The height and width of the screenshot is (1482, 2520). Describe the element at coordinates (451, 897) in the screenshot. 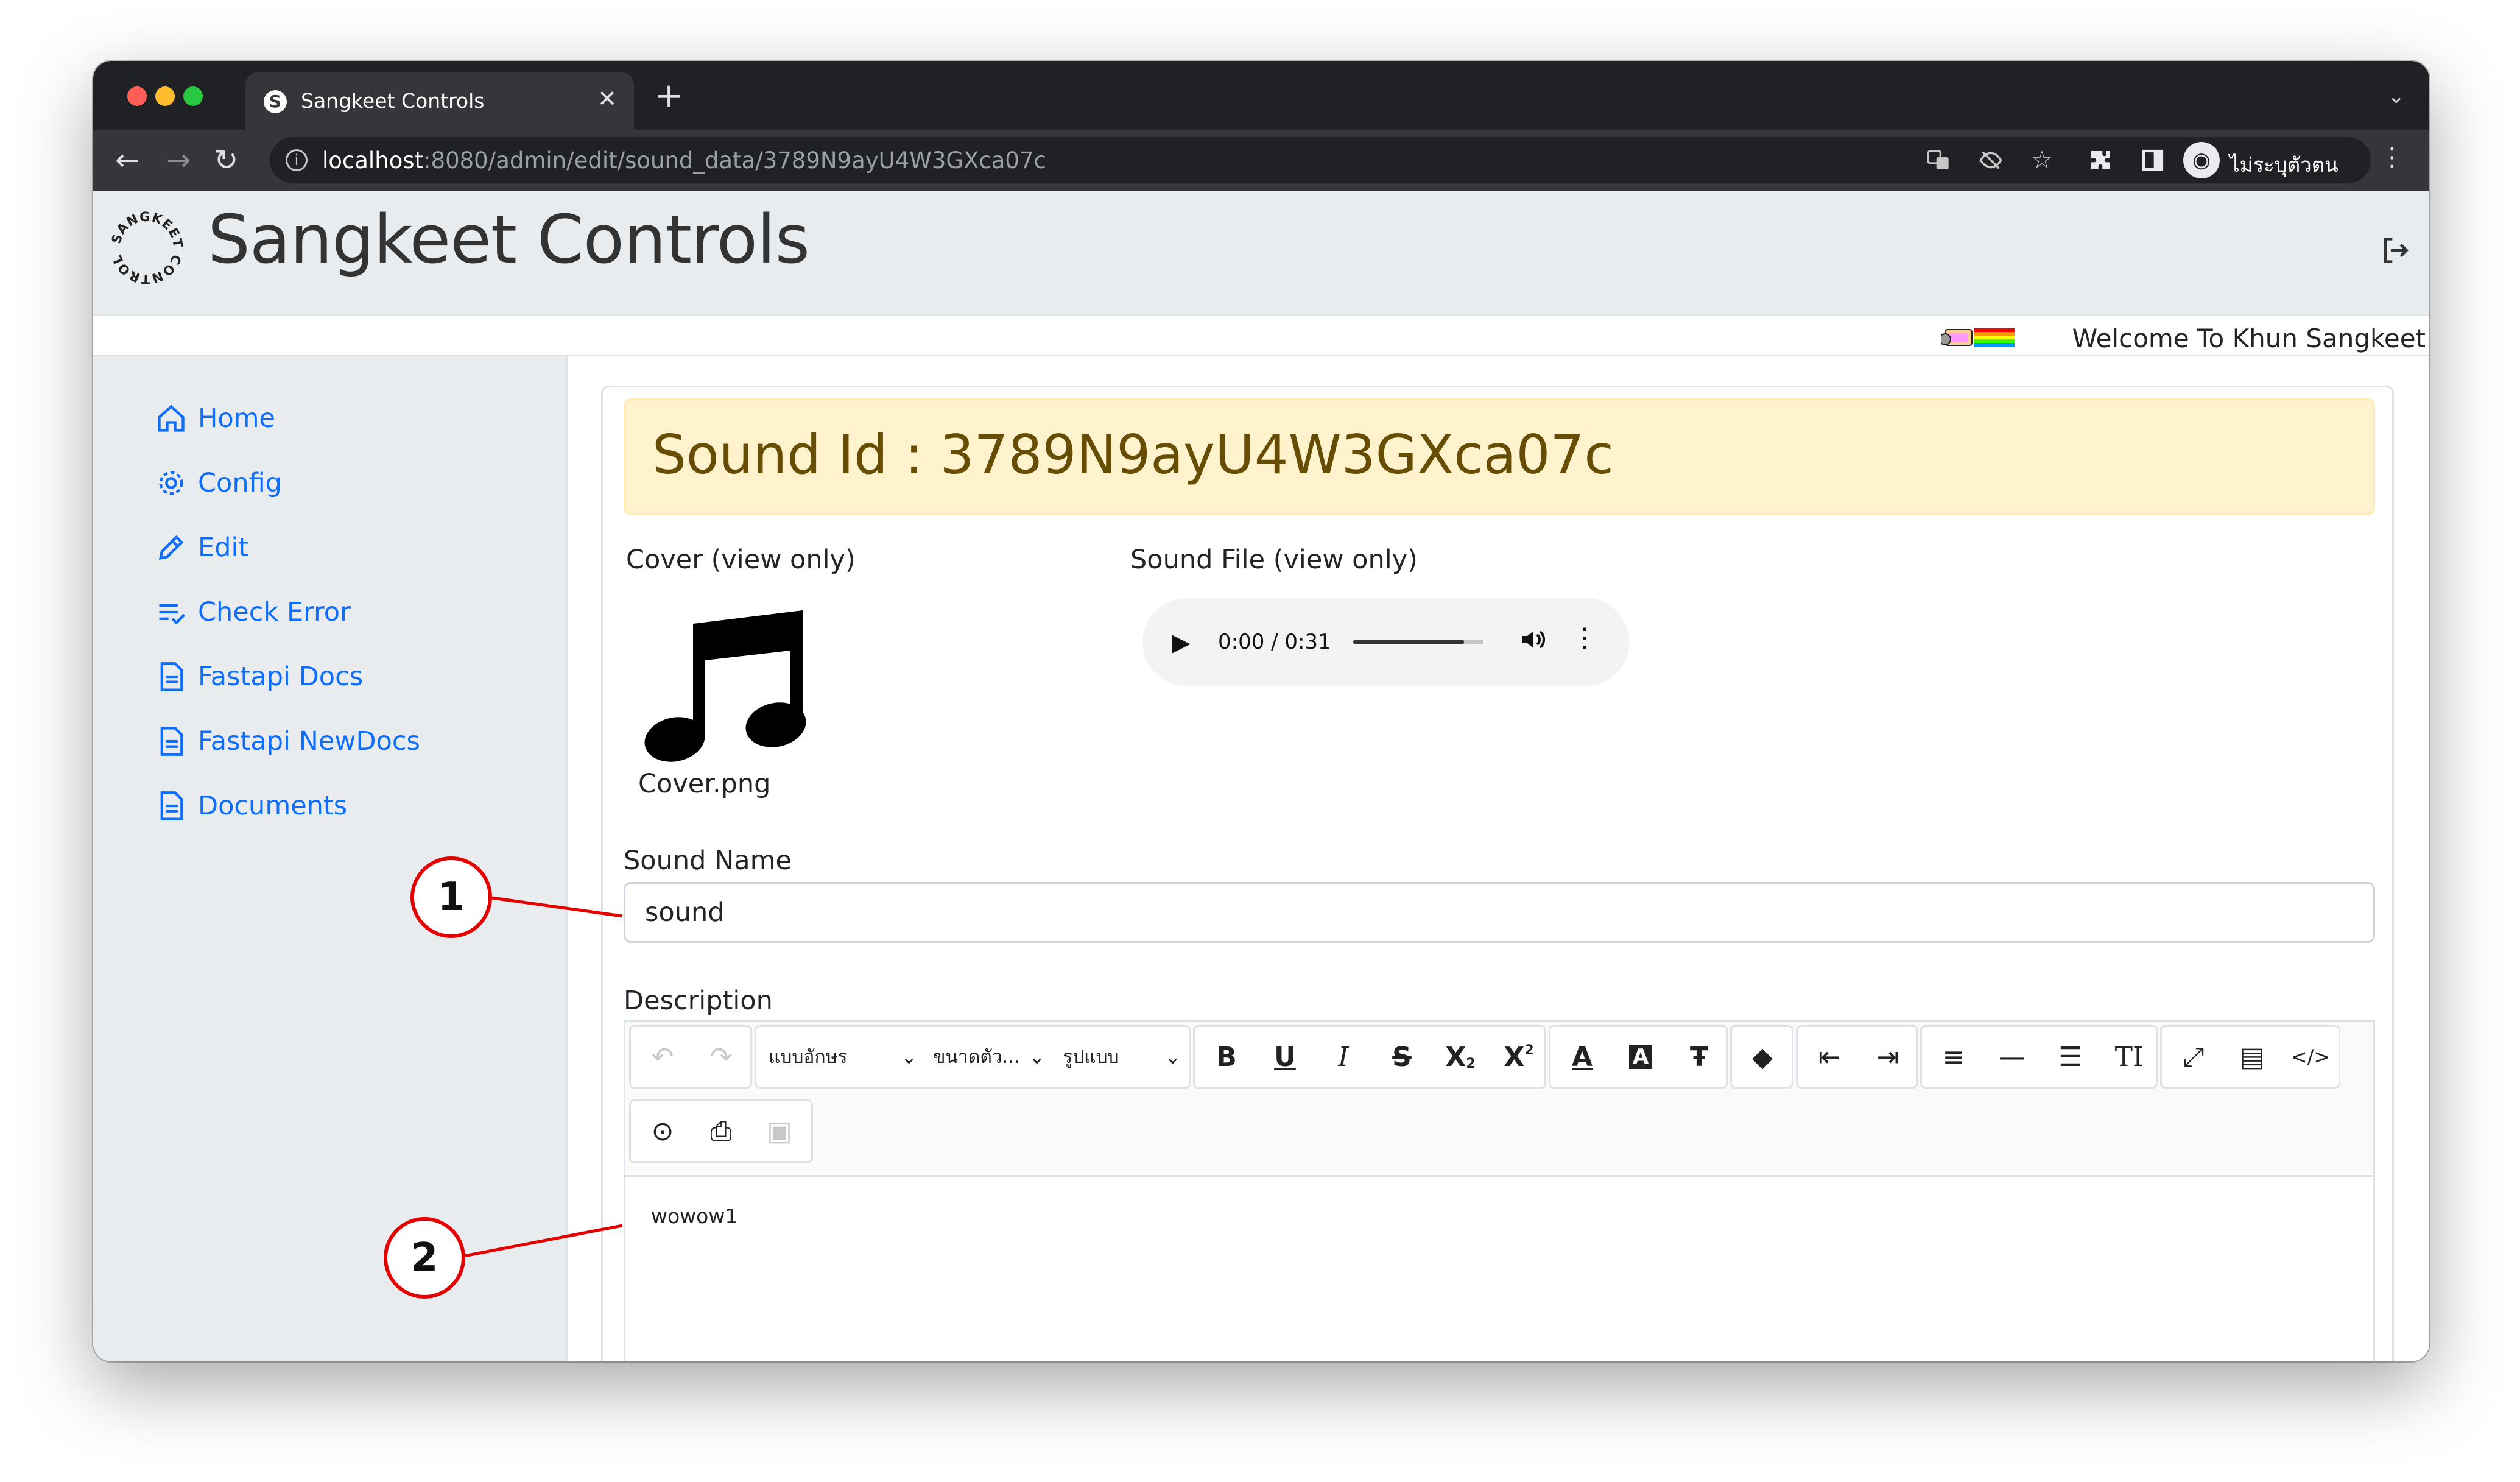

I see `callout-1: 1` at that location.